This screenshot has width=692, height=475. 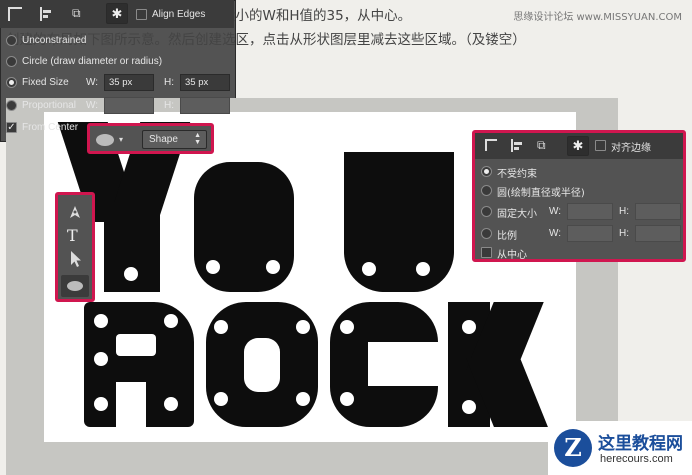 What do you see at coordinates (11, 40) in the screenshot?
I see `unconstrained-radio` at bounding box center [11, 40].